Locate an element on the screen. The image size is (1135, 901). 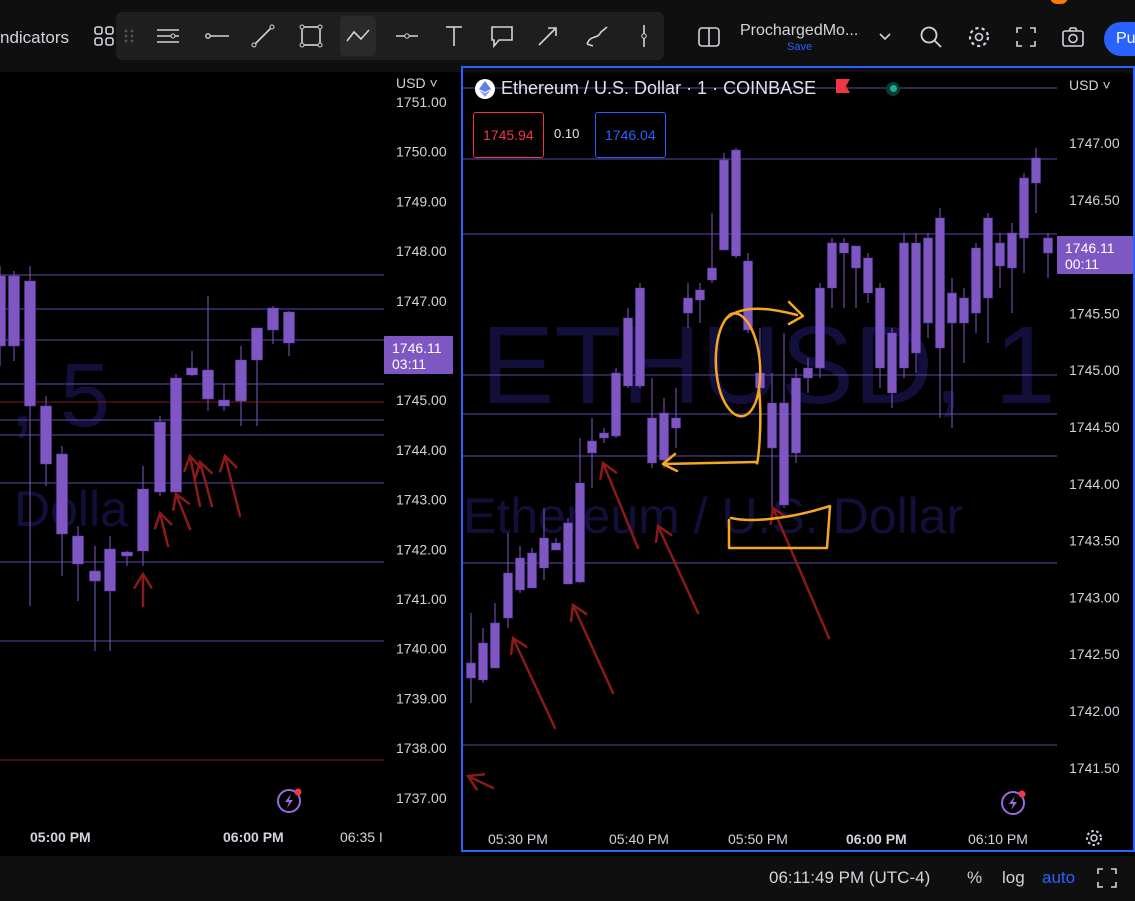
layout-panel-icon is located at coordinates (709, 37).